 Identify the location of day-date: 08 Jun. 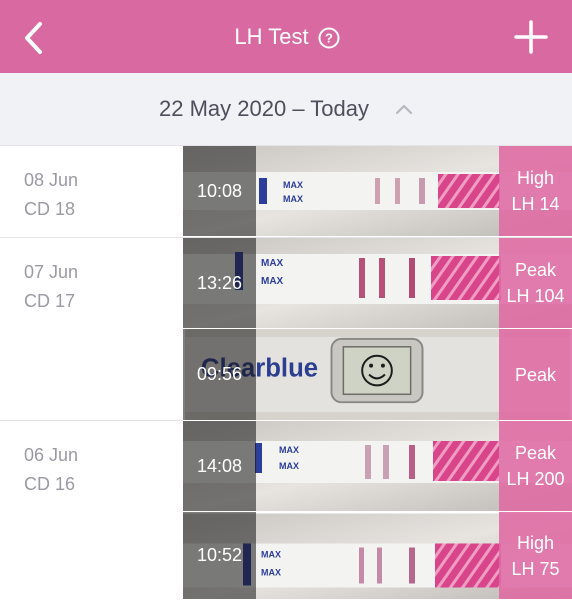
(51, 180).